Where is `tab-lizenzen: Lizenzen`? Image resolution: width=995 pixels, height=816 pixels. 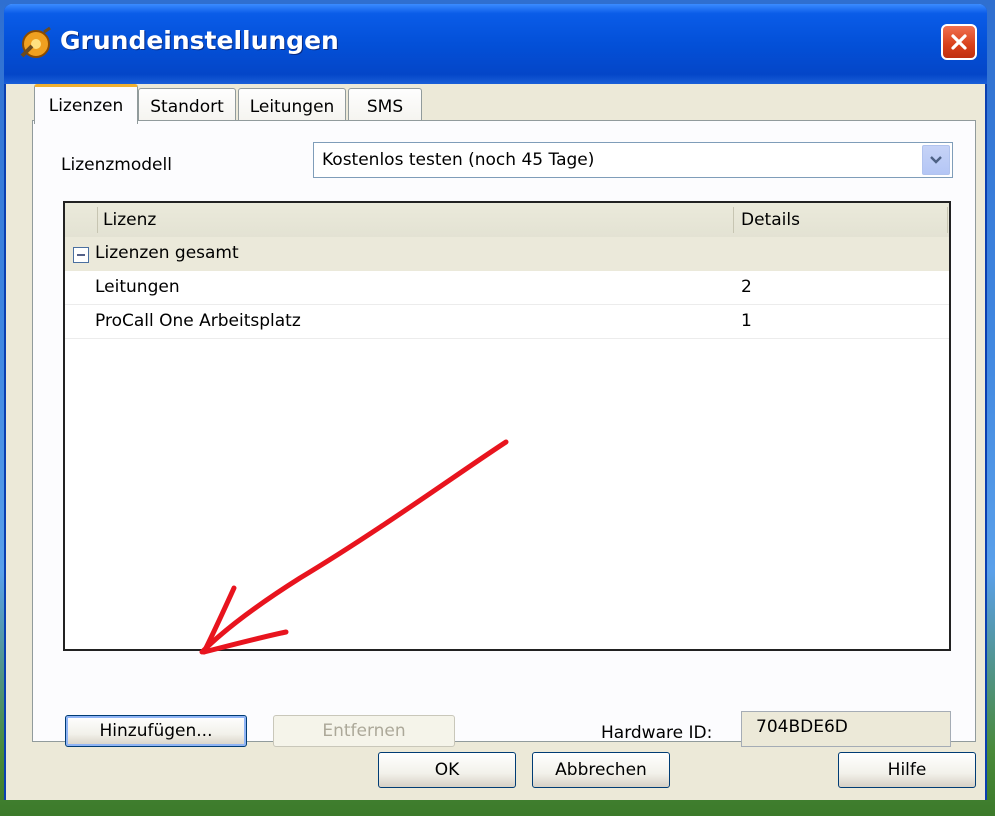
tab-lizenzen: Lizenzen is located at coordinates (86, 104).